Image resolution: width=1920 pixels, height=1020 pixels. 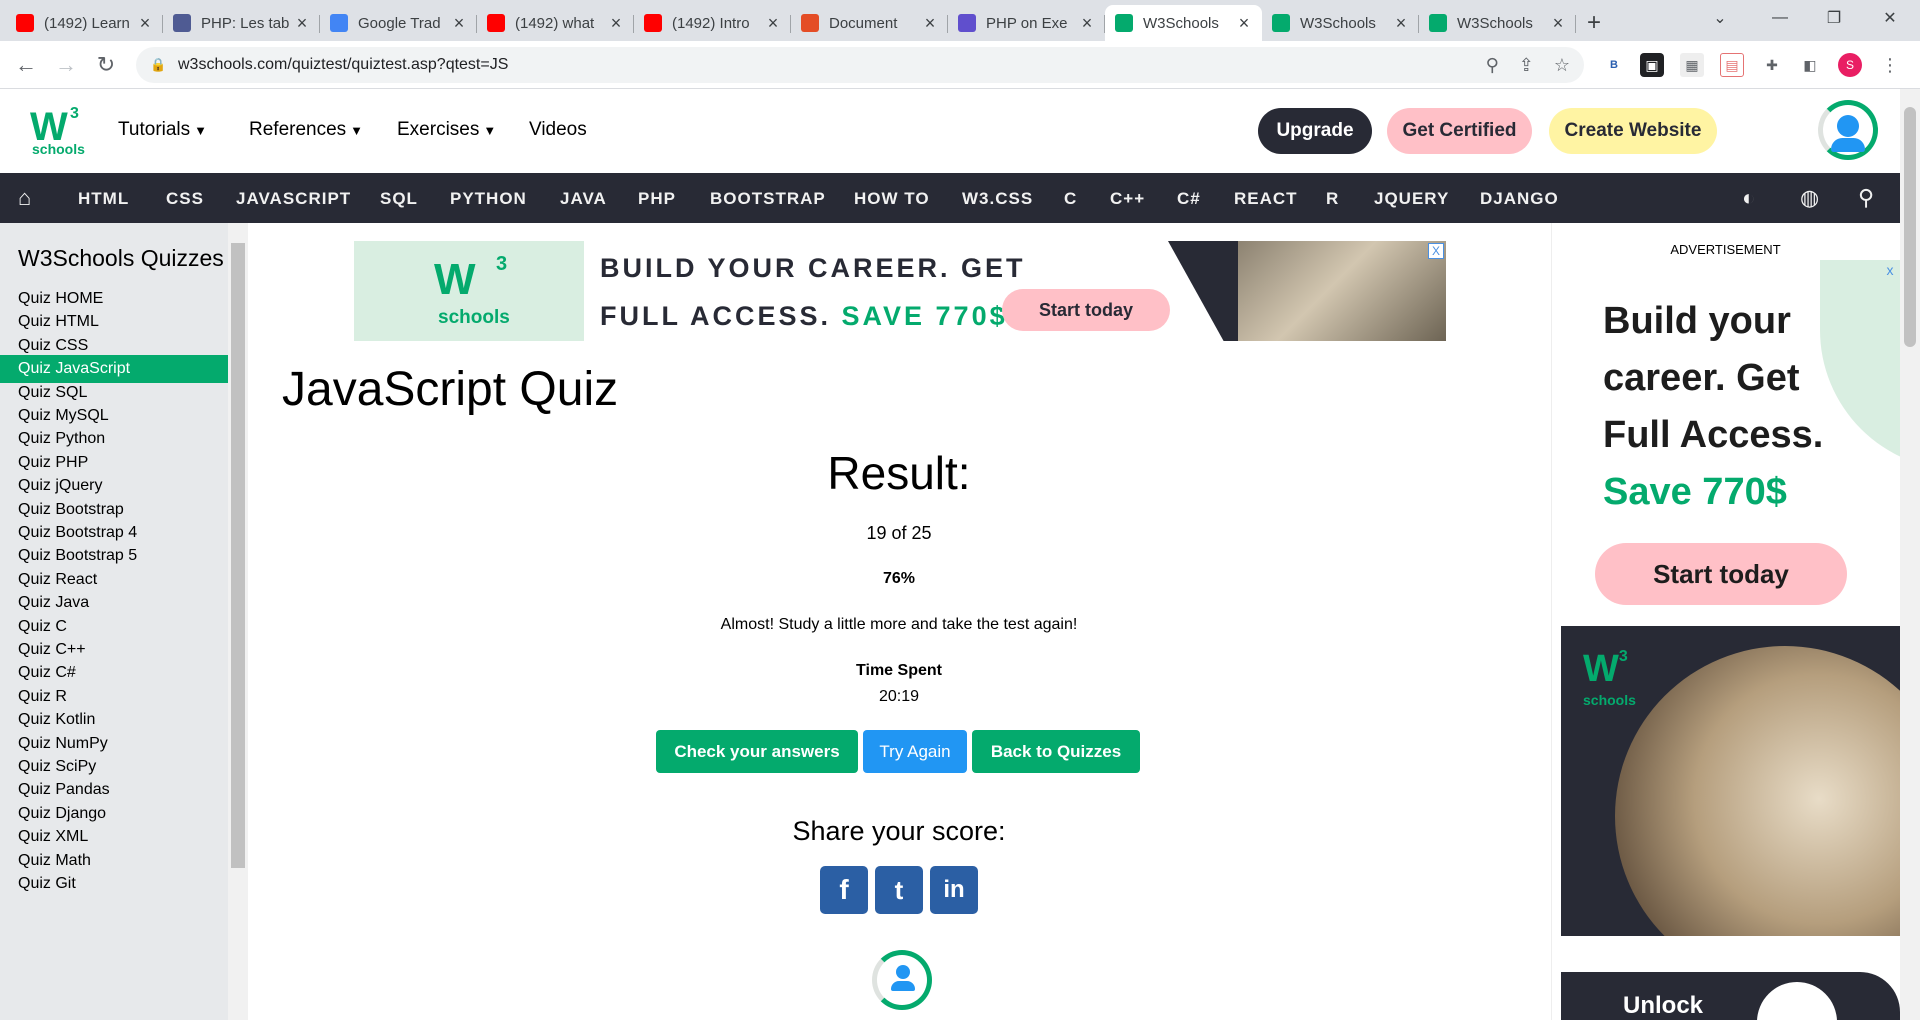 I want to click on upgrade-button: Upgrade, so click(x=1315, y=131).